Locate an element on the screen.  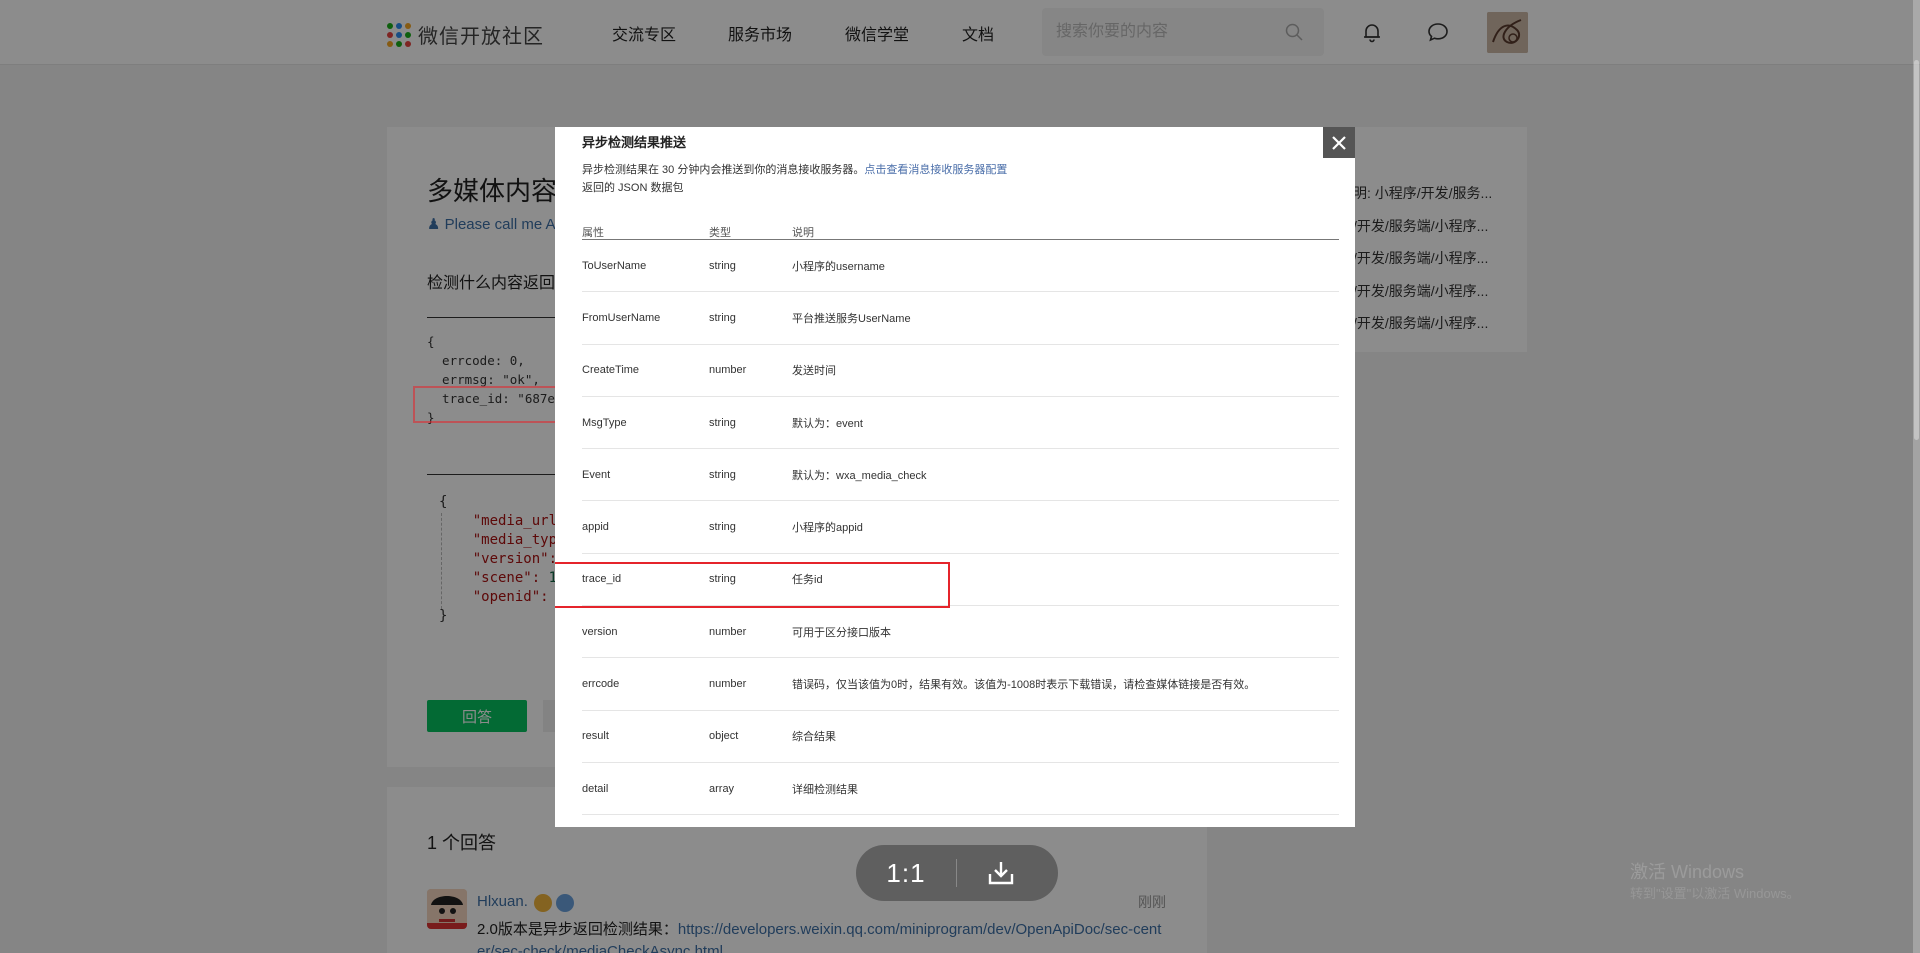
field-name: detail is located at coordinates (595, 788).